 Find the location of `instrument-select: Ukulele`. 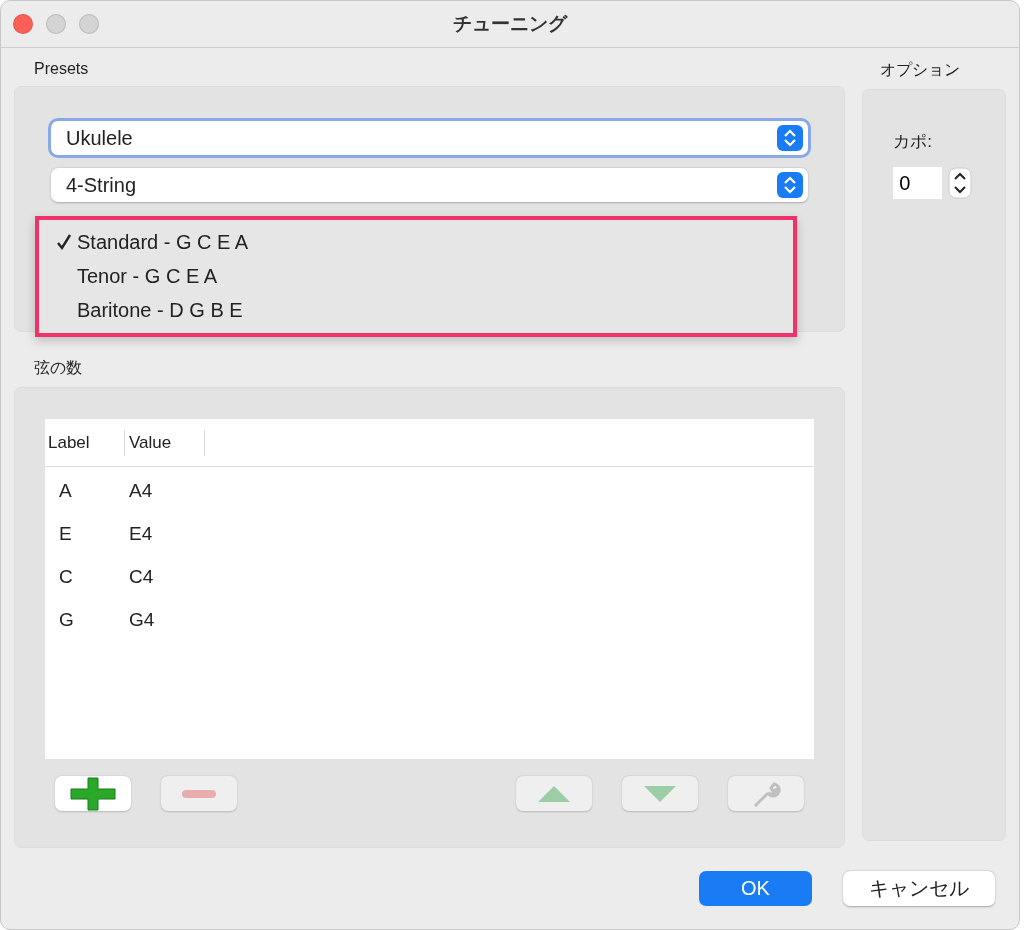

instrument-select: Ukulele is located at coordinates (430, 138).